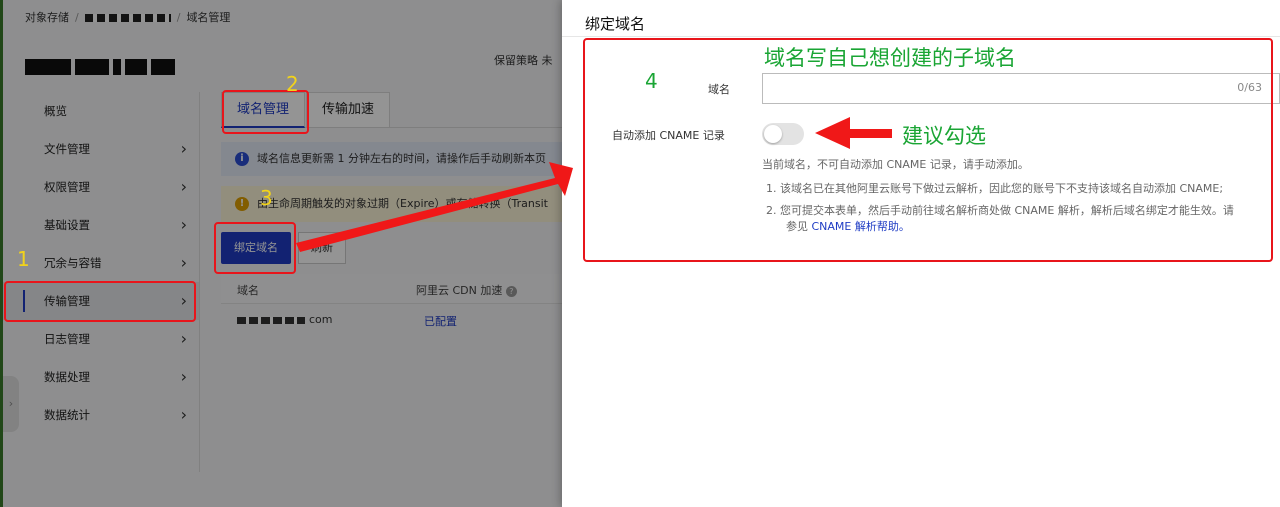  What do you see at coordinates (895, 164) in the screenshot?
I see `cname-hint: 当前域名，不可自动添加 CNAME 记录，请手动添加。` at bounding box center [895, 164].